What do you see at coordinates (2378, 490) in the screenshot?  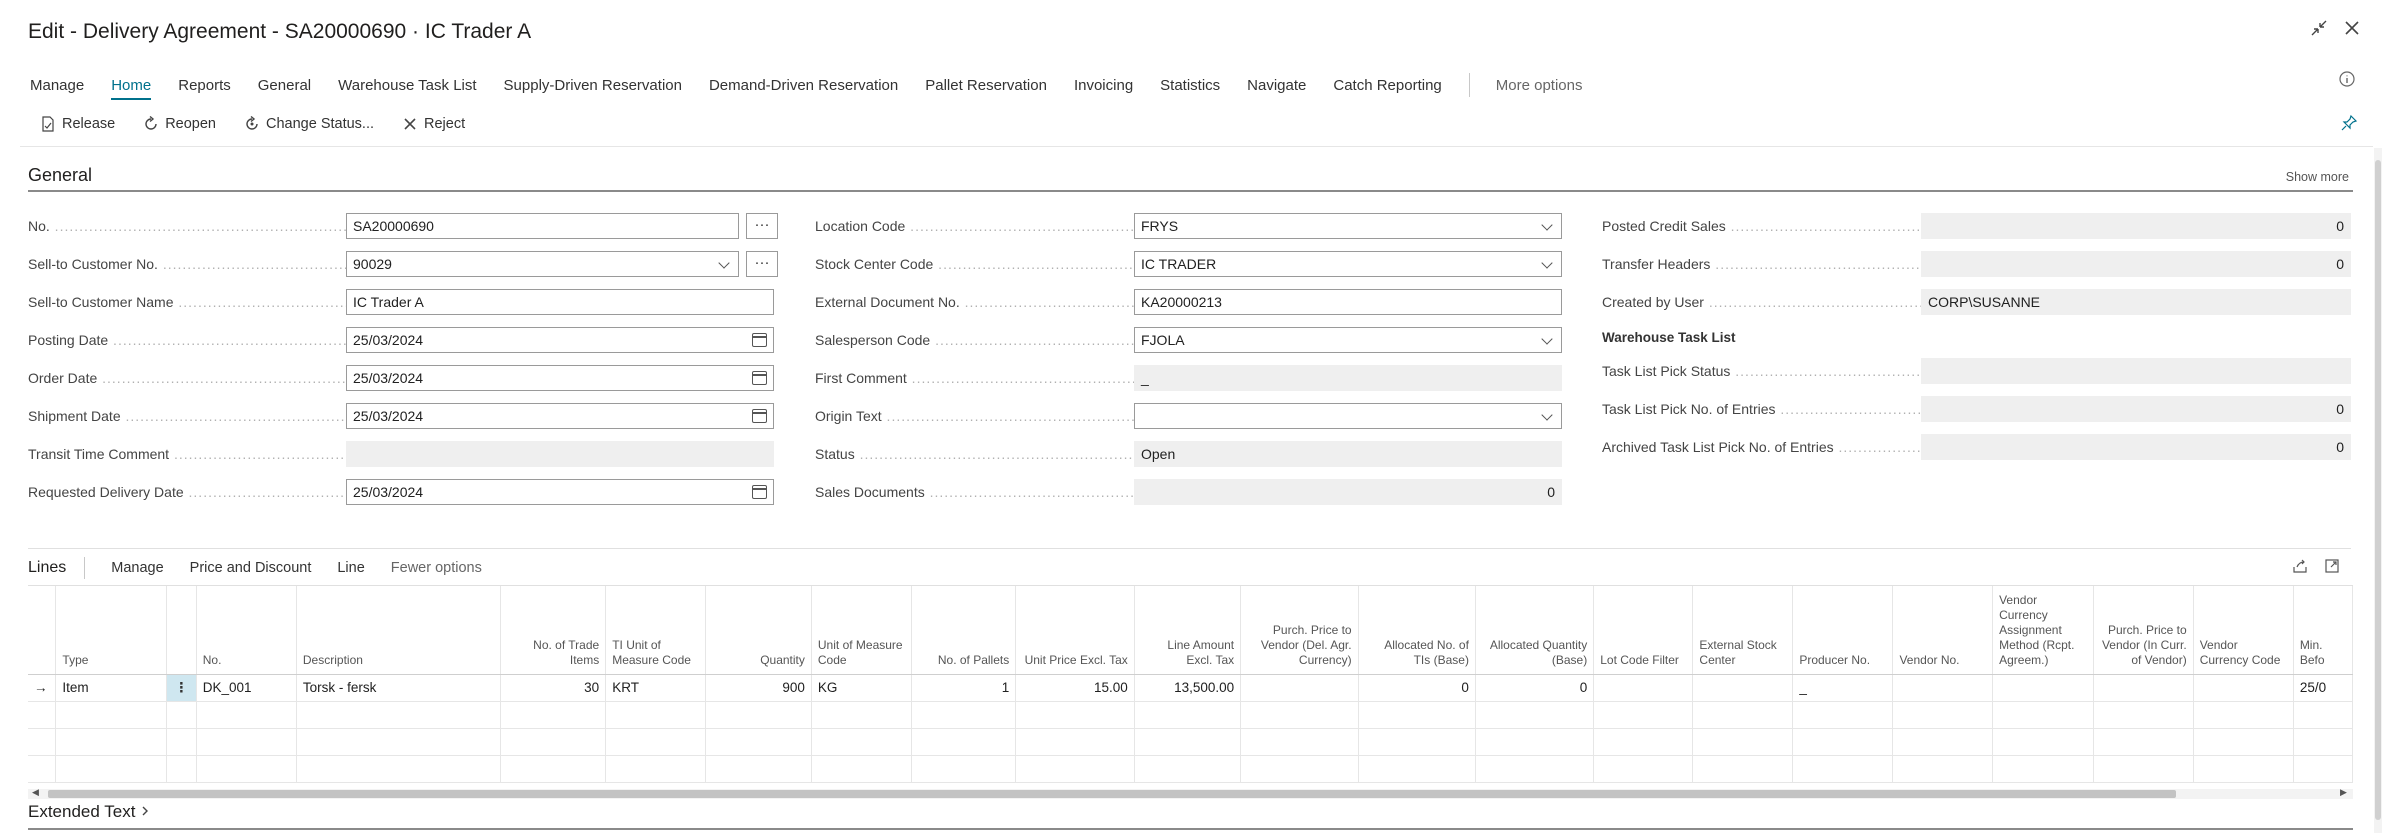 I see `vertical-scrollbar-thumb` at bounding box center [2378, 490].